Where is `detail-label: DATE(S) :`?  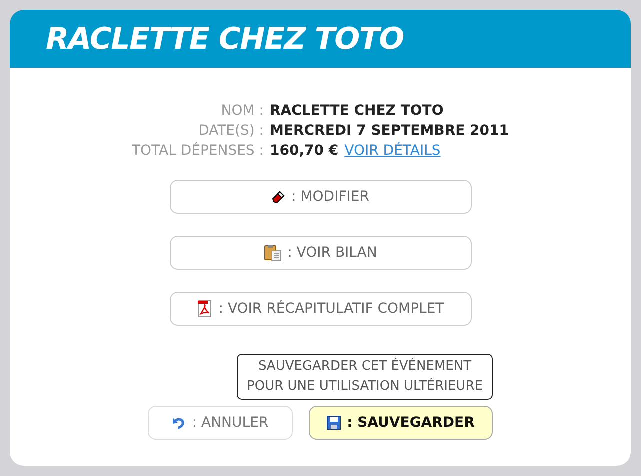
detail-label: DATE(S) : is located at coordinates (231, 131).